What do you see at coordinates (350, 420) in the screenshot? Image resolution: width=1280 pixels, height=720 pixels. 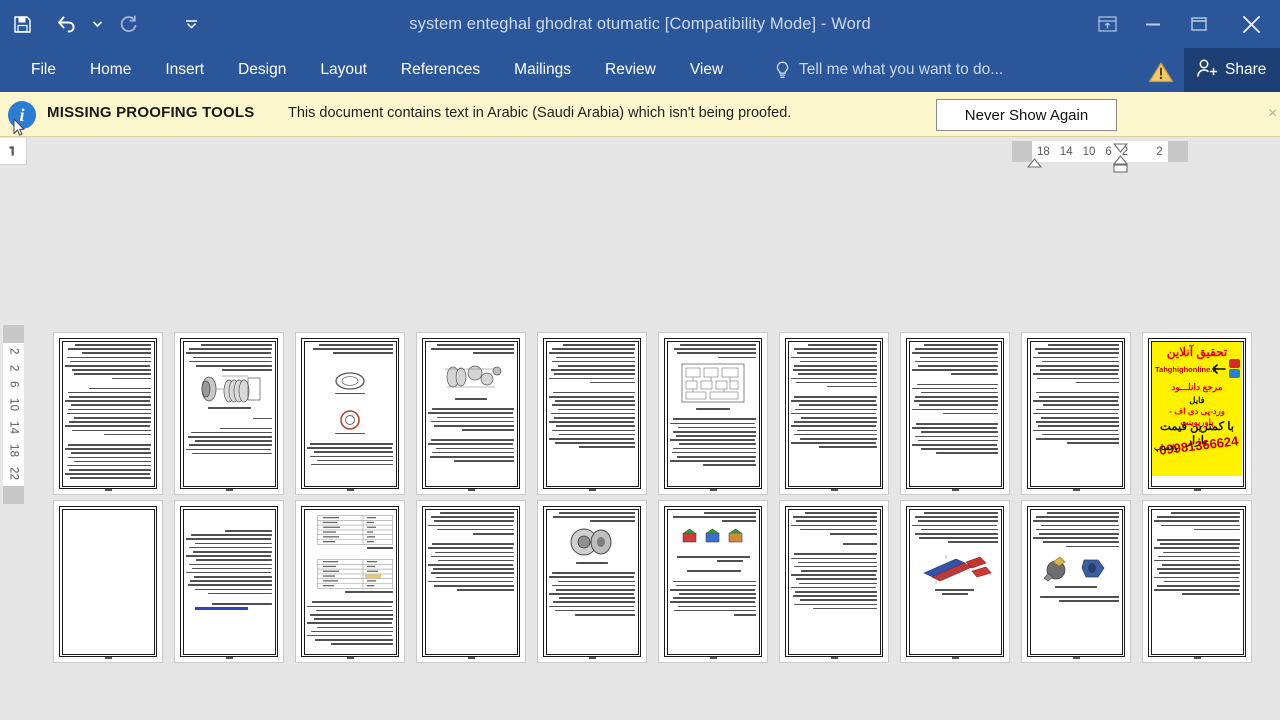 I see `ring-gear-diagram` at bounding box center [350, 420].